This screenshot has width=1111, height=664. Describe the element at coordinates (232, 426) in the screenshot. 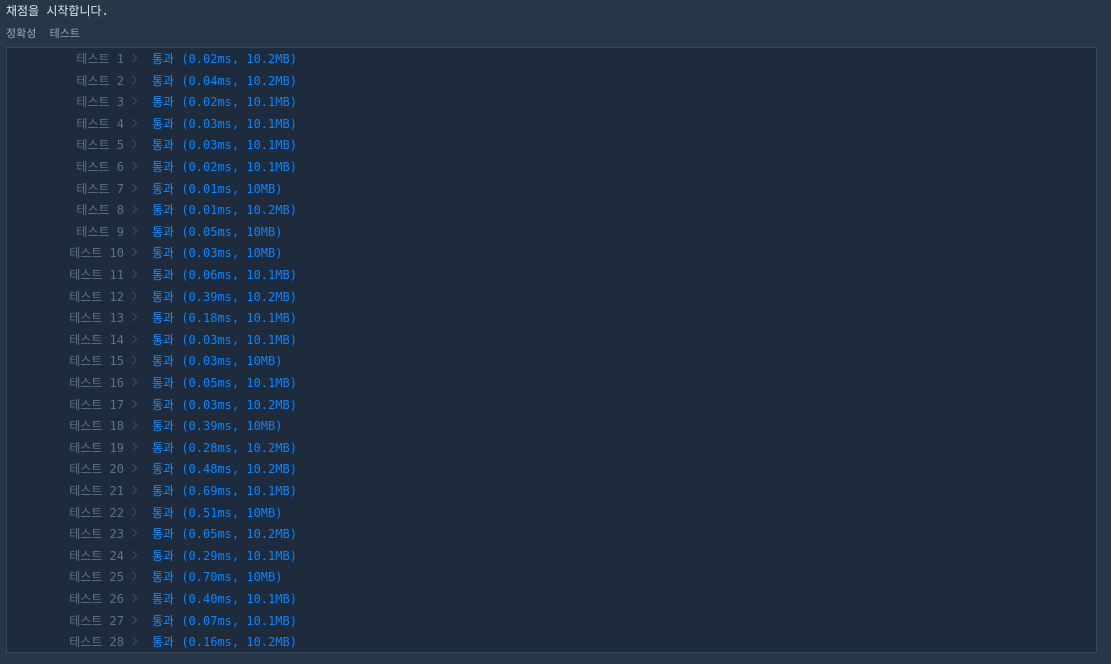

I see `result-detail: (0.39ms, 10MB)` at that location.